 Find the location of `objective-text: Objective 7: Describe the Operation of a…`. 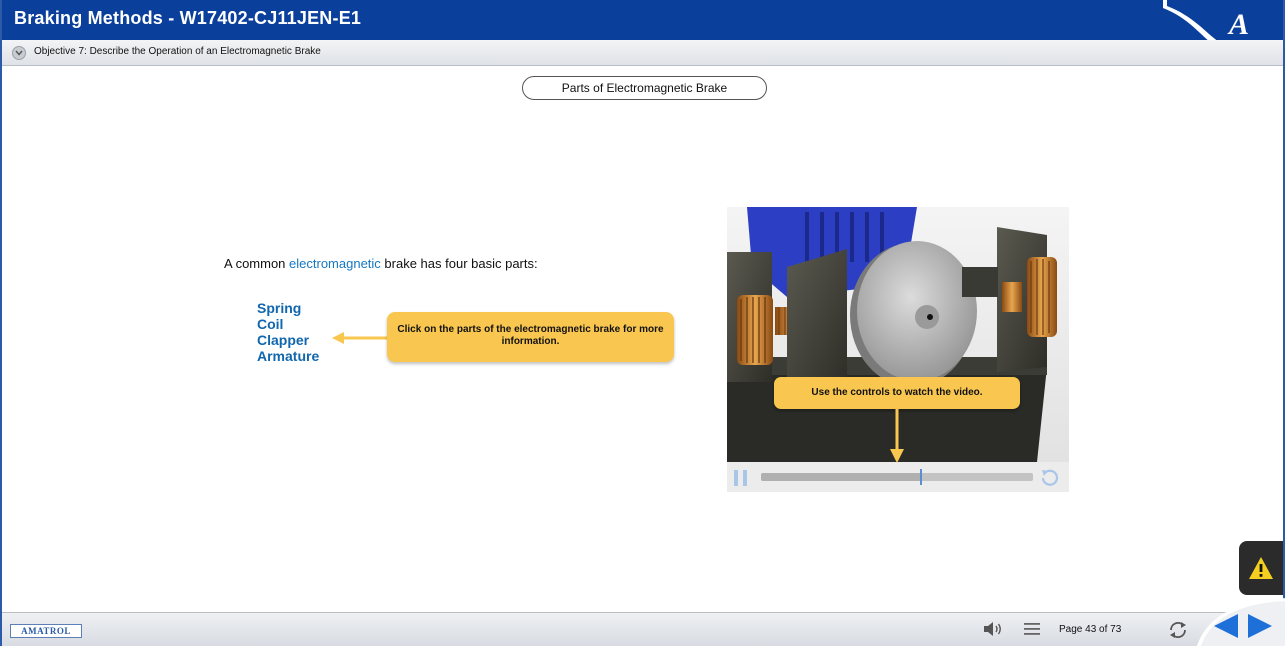

objective-text: Objective 7: Describe the Operation of a… is located at coordinates (177, 51).